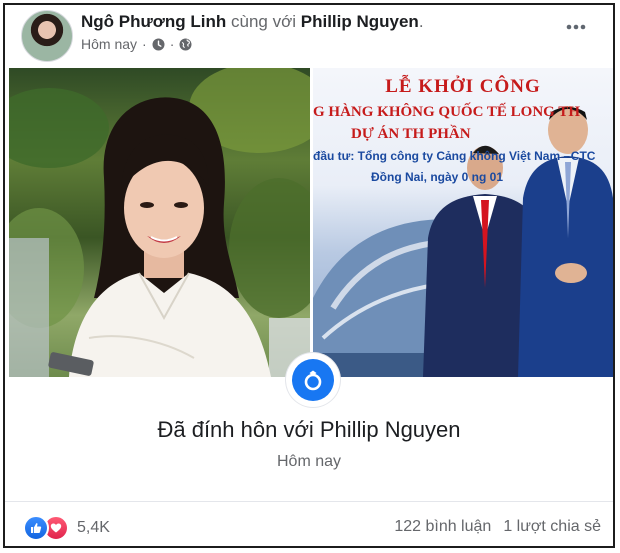 This screenshot has height=553, width=620. Describe the element at coordinates (36, 528) in the screenshot. I see `like-icon` at that location.